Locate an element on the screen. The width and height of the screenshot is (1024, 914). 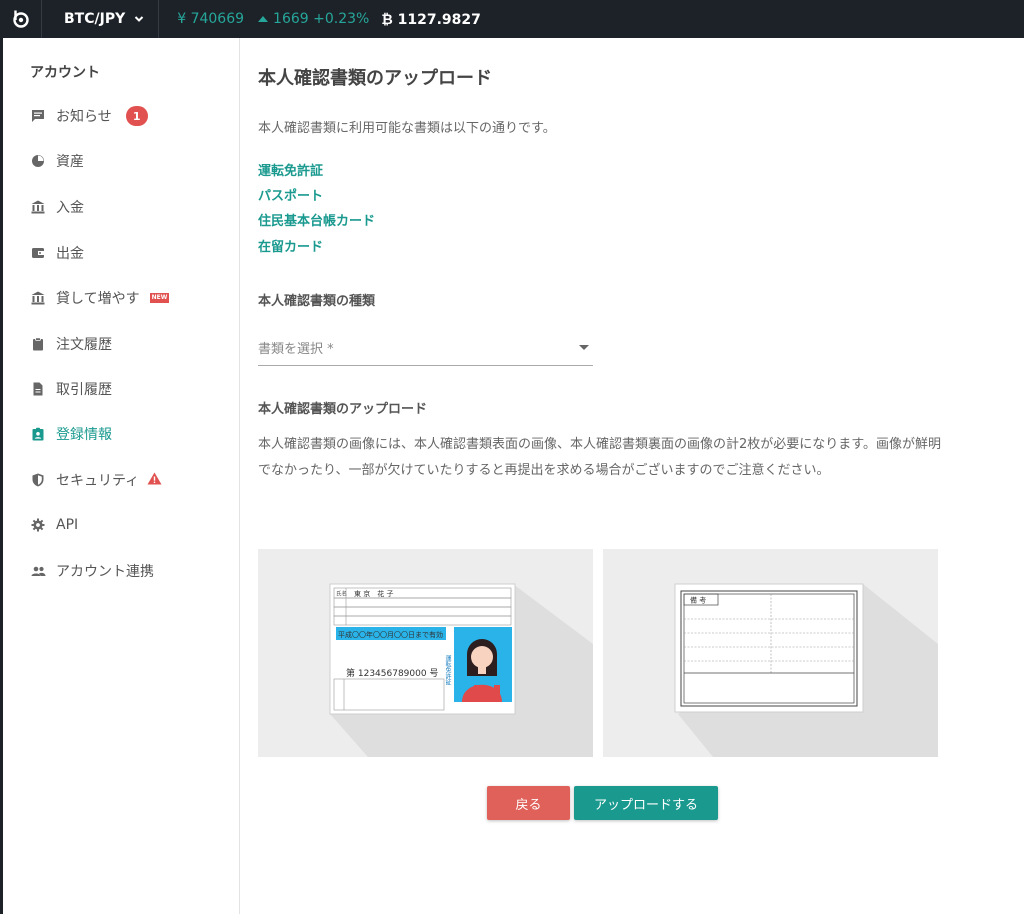
back-button: 戻る is located at coordinates (528, 803).